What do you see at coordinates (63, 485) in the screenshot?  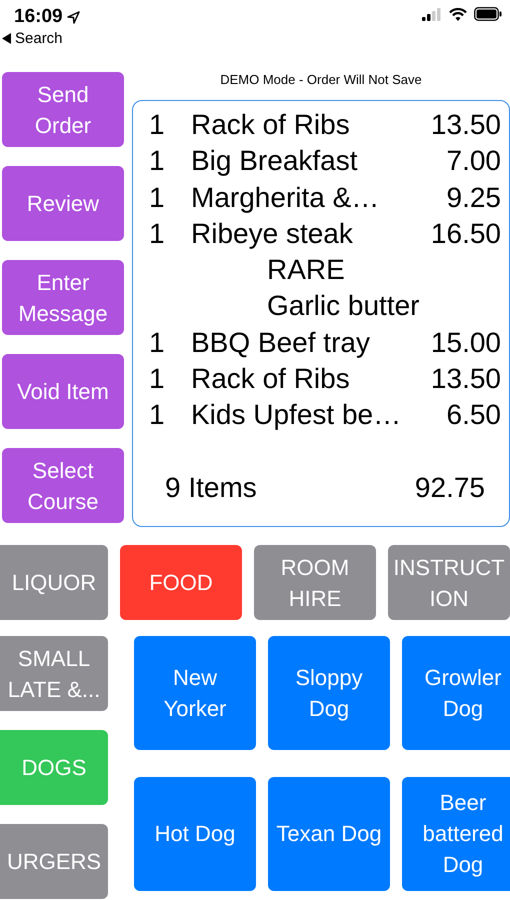 I see `action-button: Select Course` at bounding box center [63, 485].